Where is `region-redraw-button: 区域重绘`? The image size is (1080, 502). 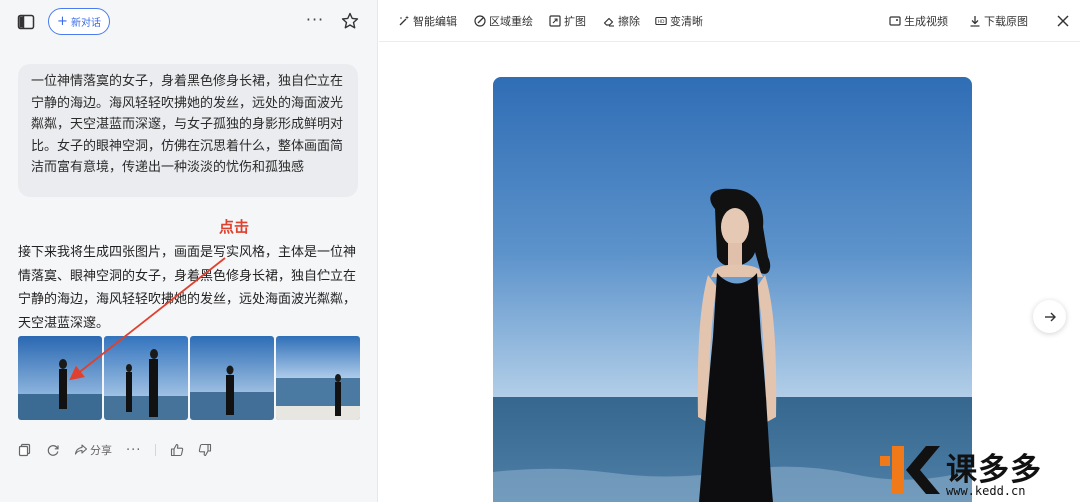 region-redraw-button: 区域重绘 is located at coordinates (503, 21).